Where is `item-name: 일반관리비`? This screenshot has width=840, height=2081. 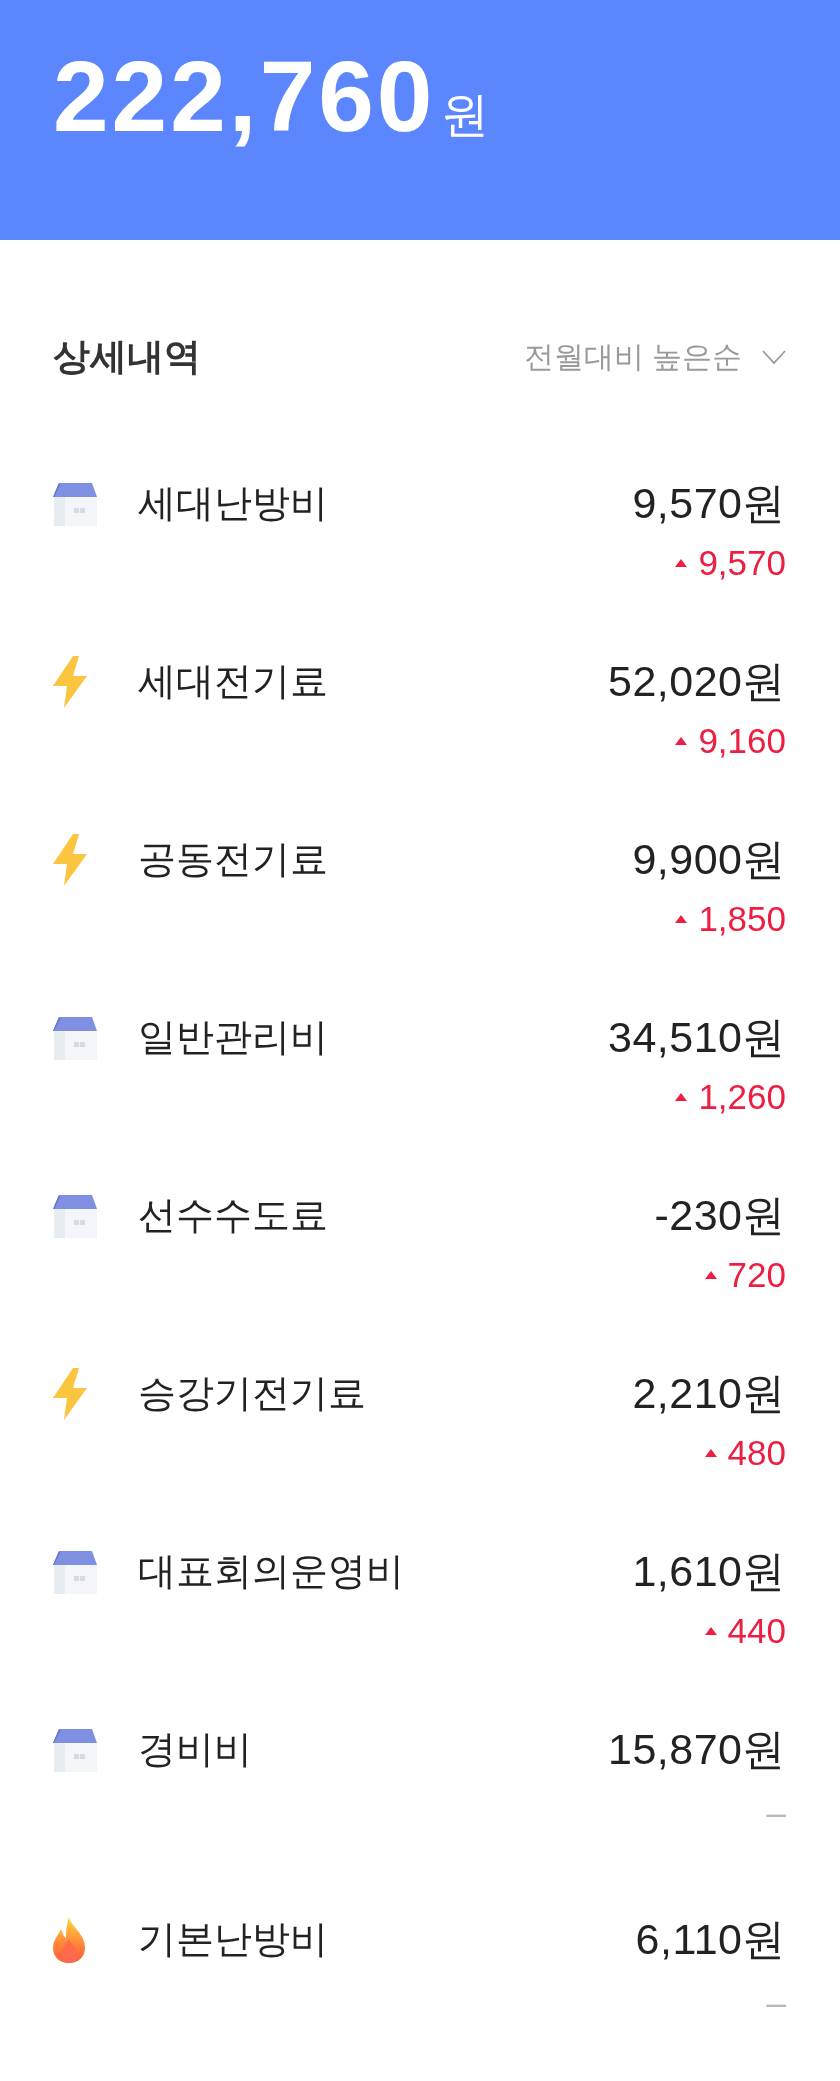
item-name: 일반관리비 is located at coordinates (233, 1037).